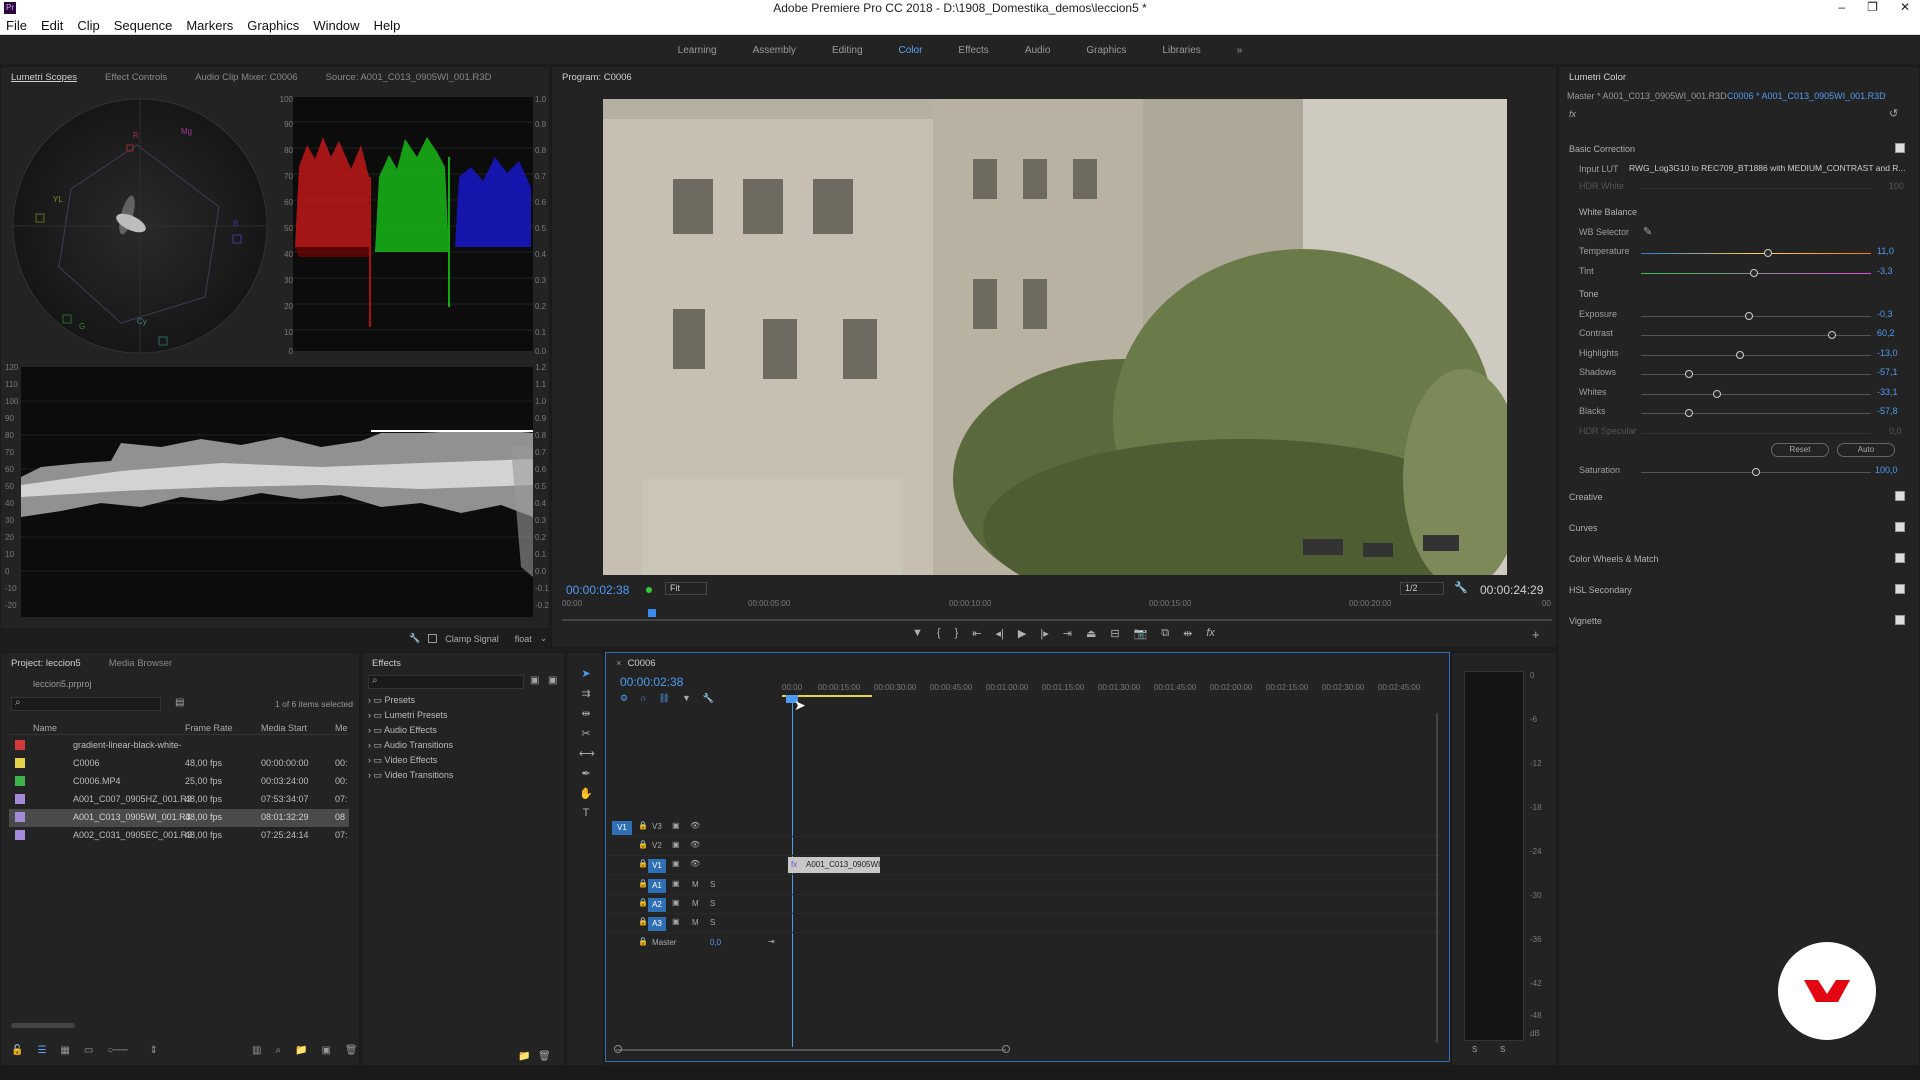 Image resolution: width=1920 pixels, height=1080 pixels. I want to click on solo-left-button: S, so click(1474, 1049).